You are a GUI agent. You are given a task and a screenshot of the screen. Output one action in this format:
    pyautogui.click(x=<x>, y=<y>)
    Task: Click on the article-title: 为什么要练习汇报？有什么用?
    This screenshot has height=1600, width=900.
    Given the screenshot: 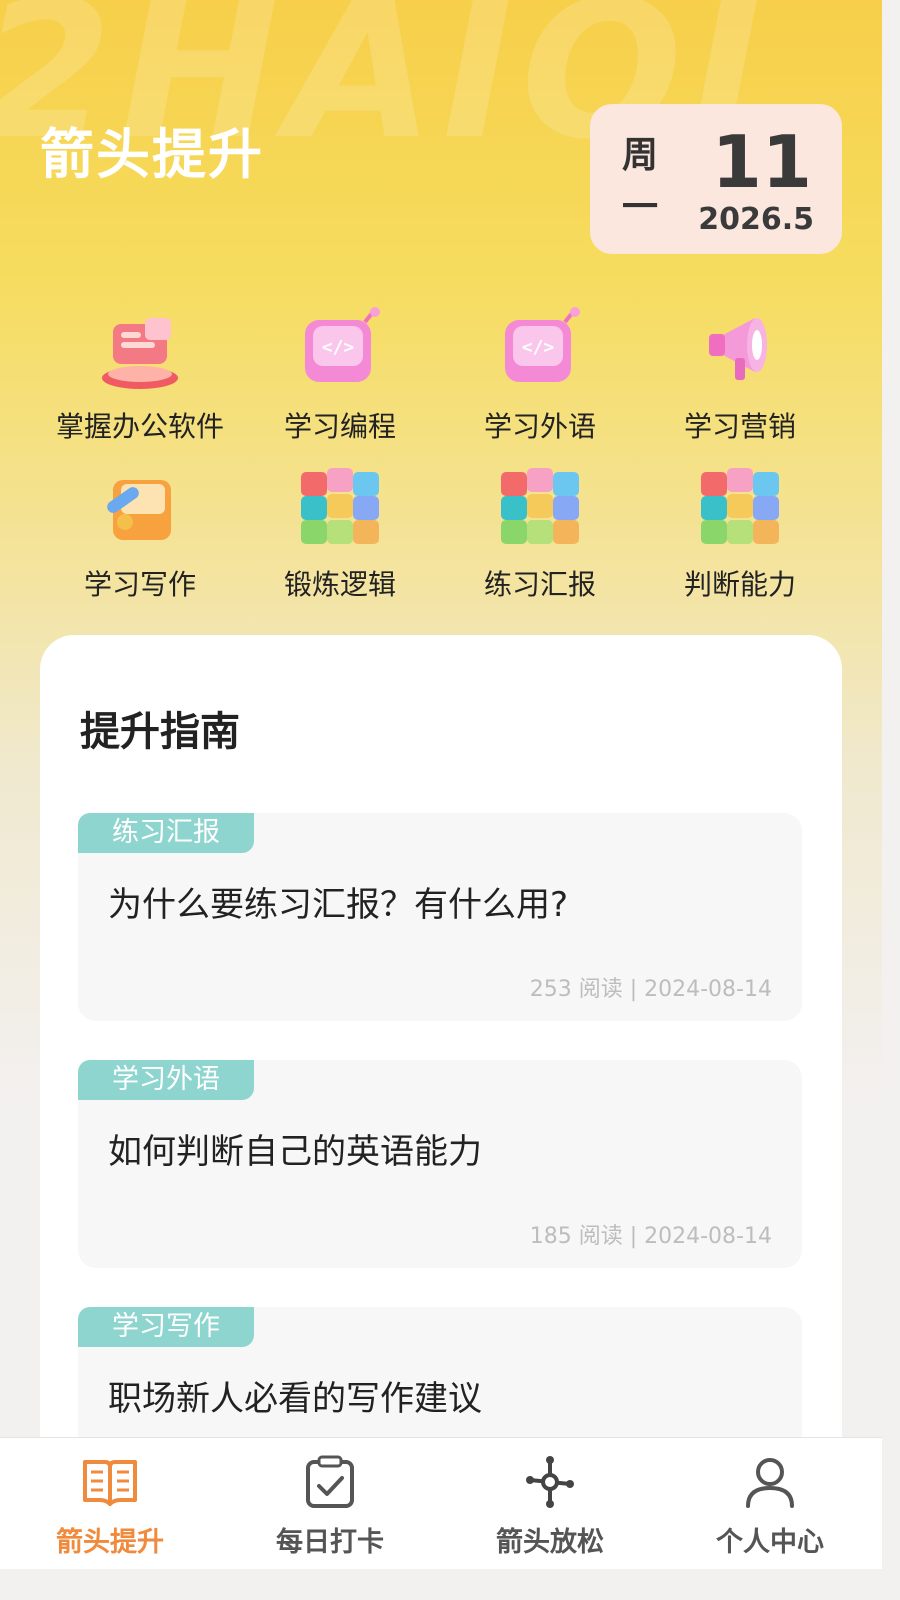 What is the action you would take?
    pyautogui.click(x=338, y=905)
    